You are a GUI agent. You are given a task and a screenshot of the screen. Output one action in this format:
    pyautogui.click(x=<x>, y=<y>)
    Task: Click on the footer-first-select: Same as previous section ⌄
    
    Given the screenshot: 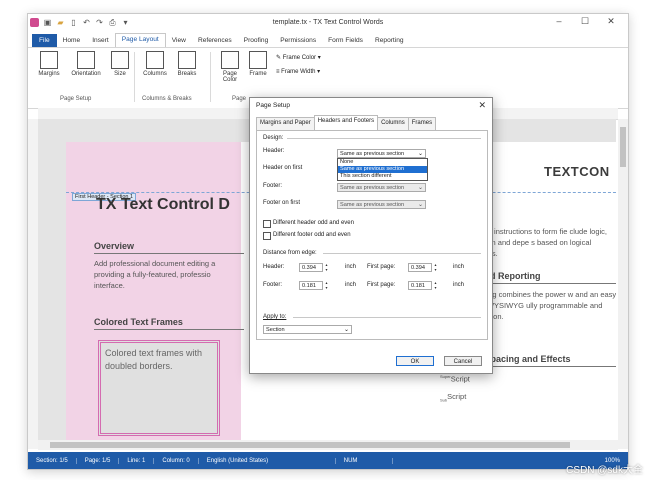 What is the action you would take?
    pyautogui.click(x=381, y=204)
    